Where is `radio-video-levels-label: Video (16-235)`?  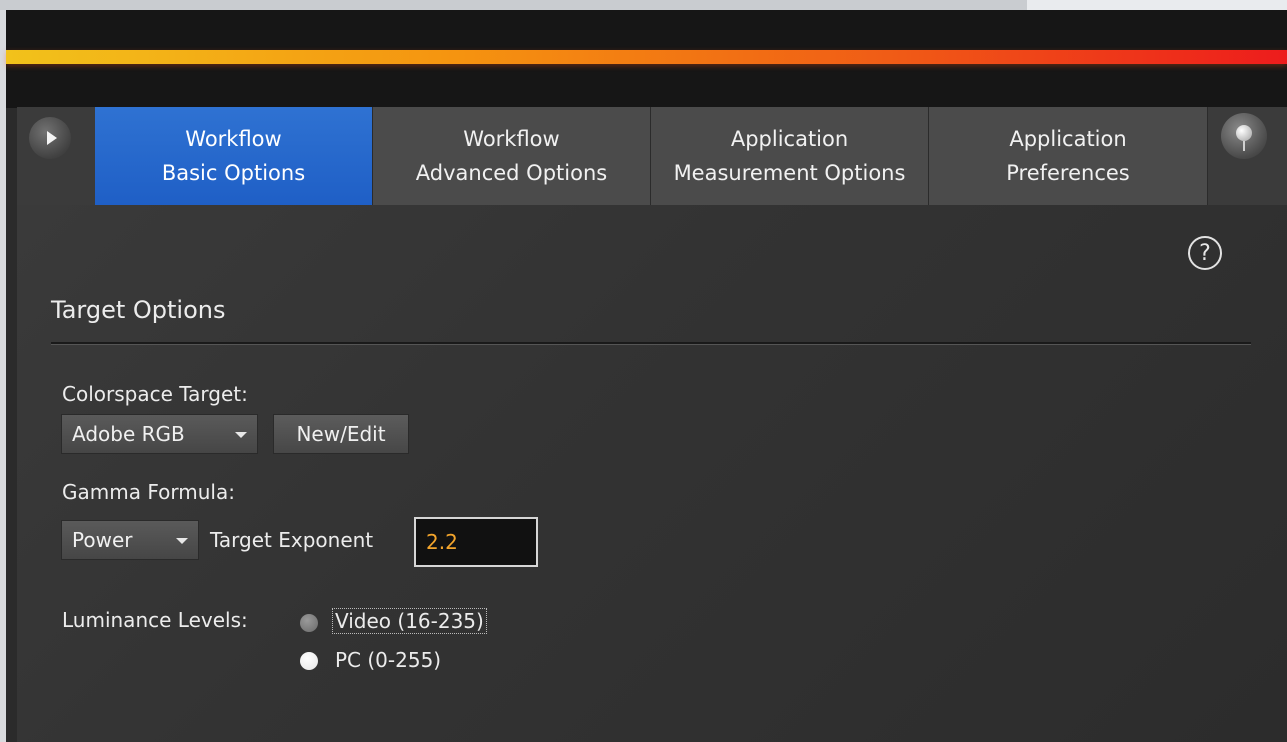 radio-video-levels-label: Video (16-235) is located at coordinates (409, 621).